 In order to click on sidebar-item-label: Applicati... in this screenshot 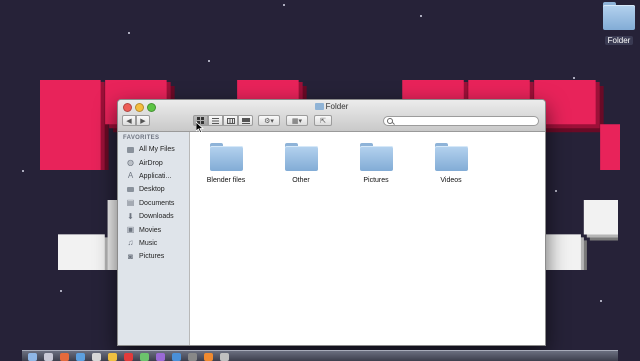, I will do `click(155, 176)`.